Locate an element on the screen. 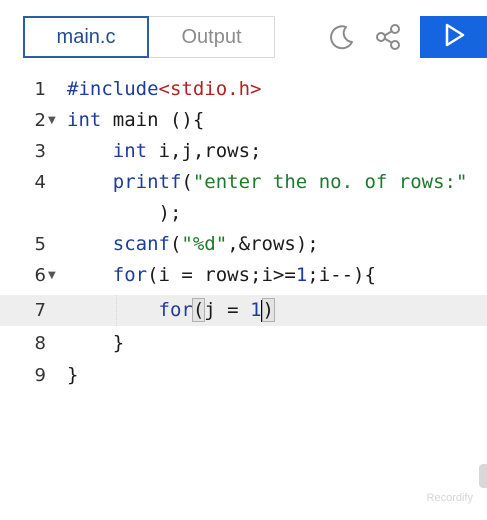  tab-main-c: main.c is located at coordinates (86, 37).